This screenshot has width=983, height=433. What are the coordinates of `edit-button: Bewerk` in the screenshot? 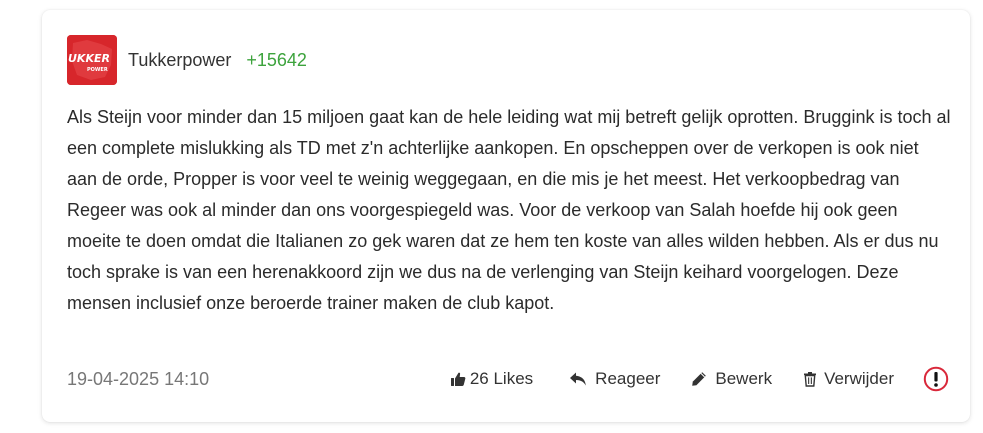 It's located at (731, 379).